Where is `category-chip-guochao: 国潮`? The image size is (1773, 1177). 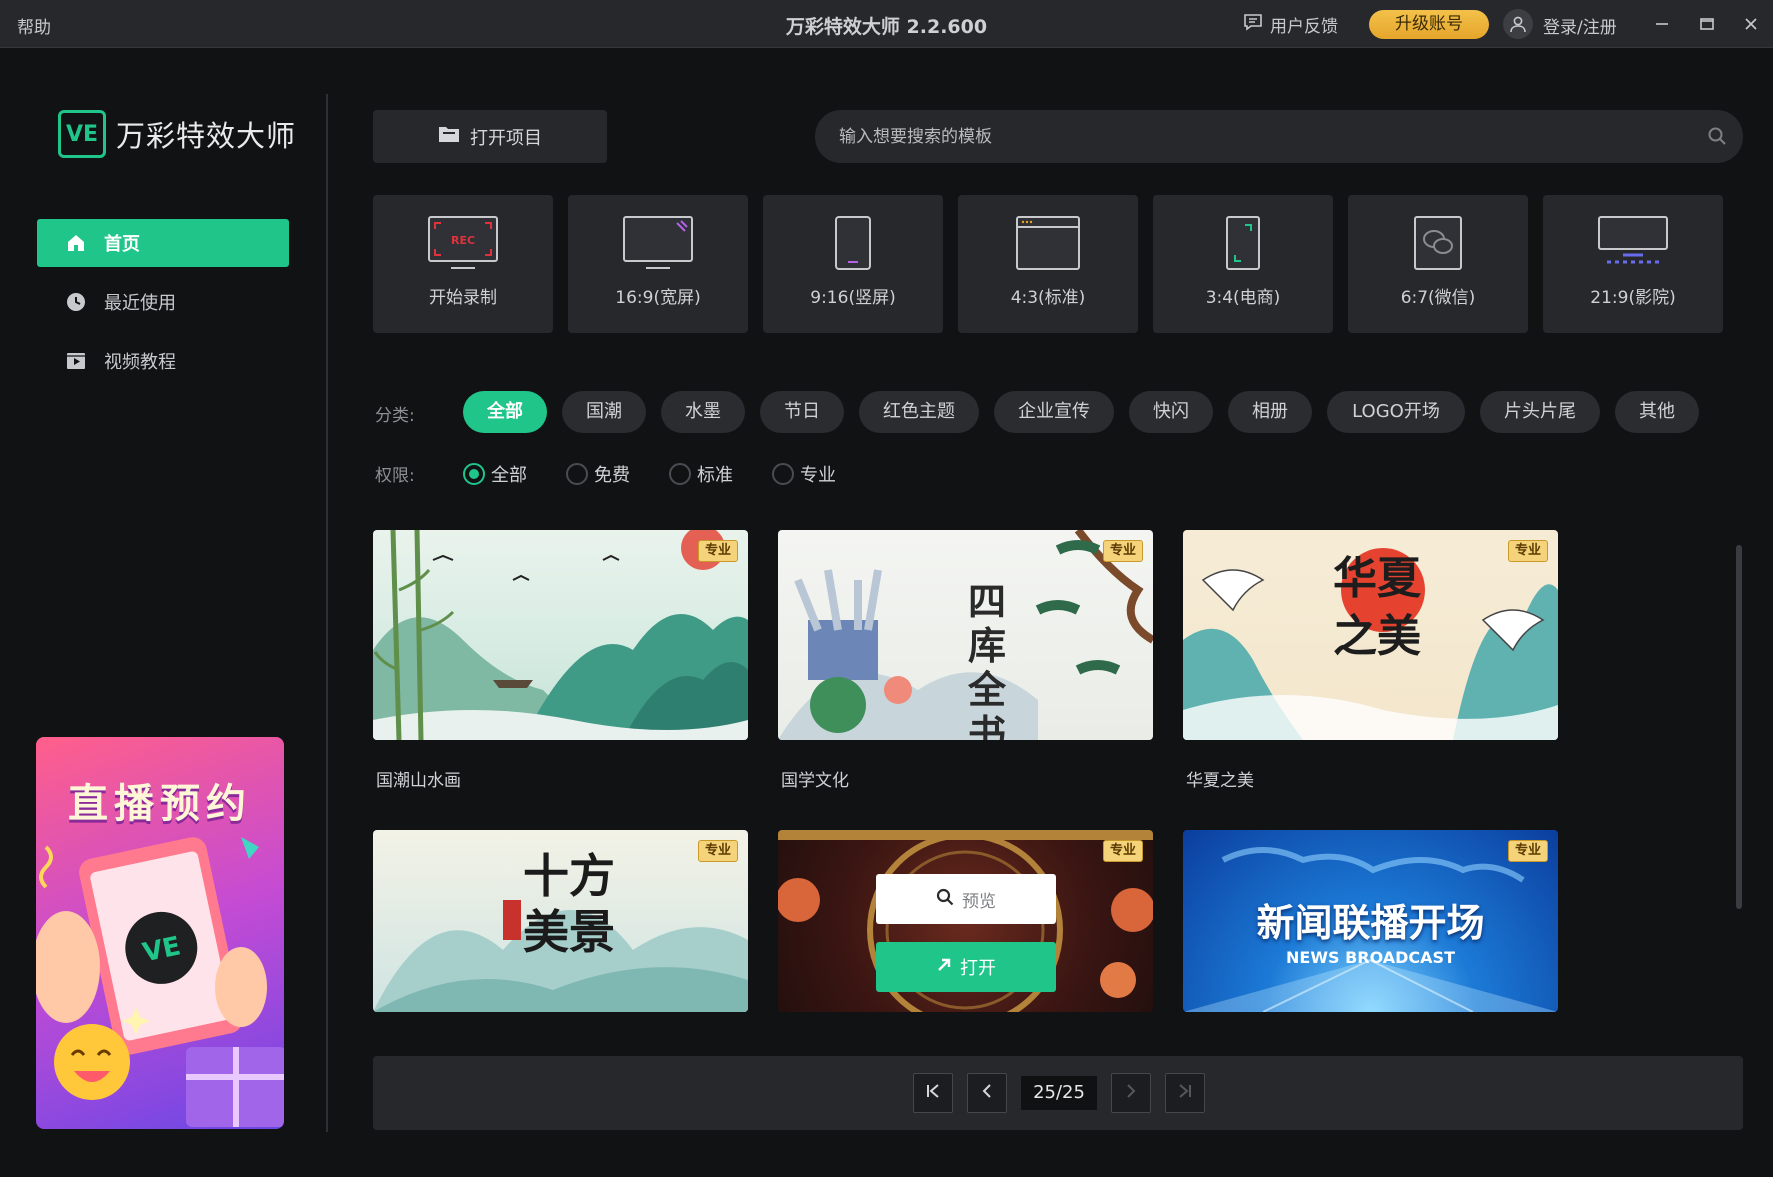
category-chip-guochao: 国潮 is located at coordinates (604, 412).